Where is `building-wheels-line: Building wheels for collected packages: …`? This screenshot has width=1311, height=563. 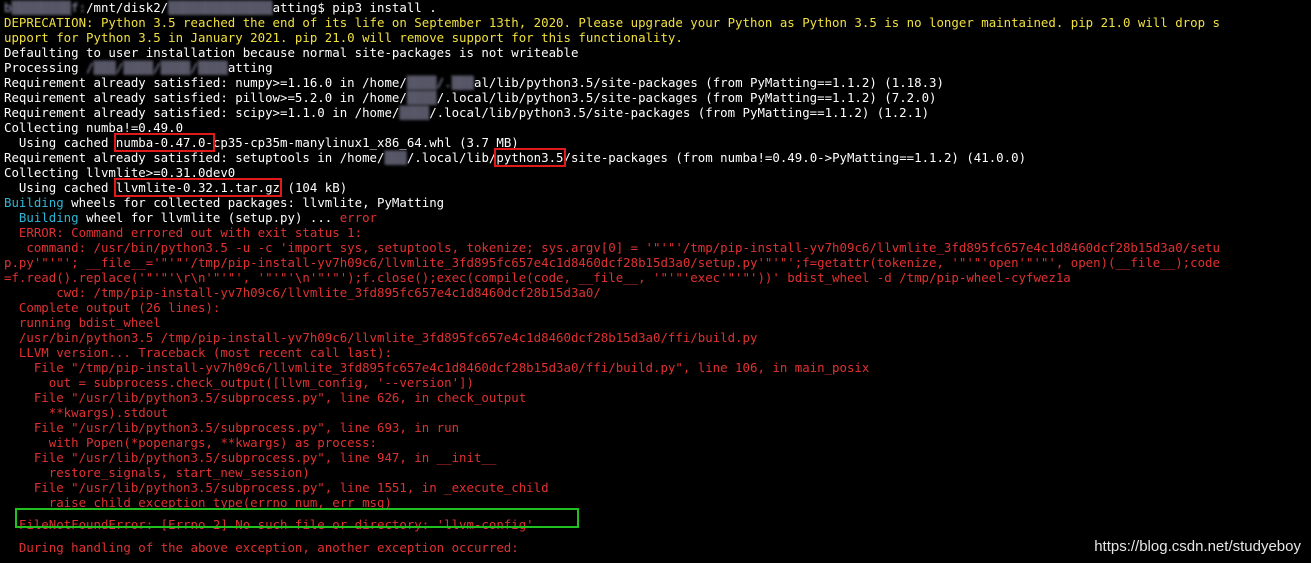 building-wheels-line: Building wheels for collected packages: … is located at coordinates (224, 202).